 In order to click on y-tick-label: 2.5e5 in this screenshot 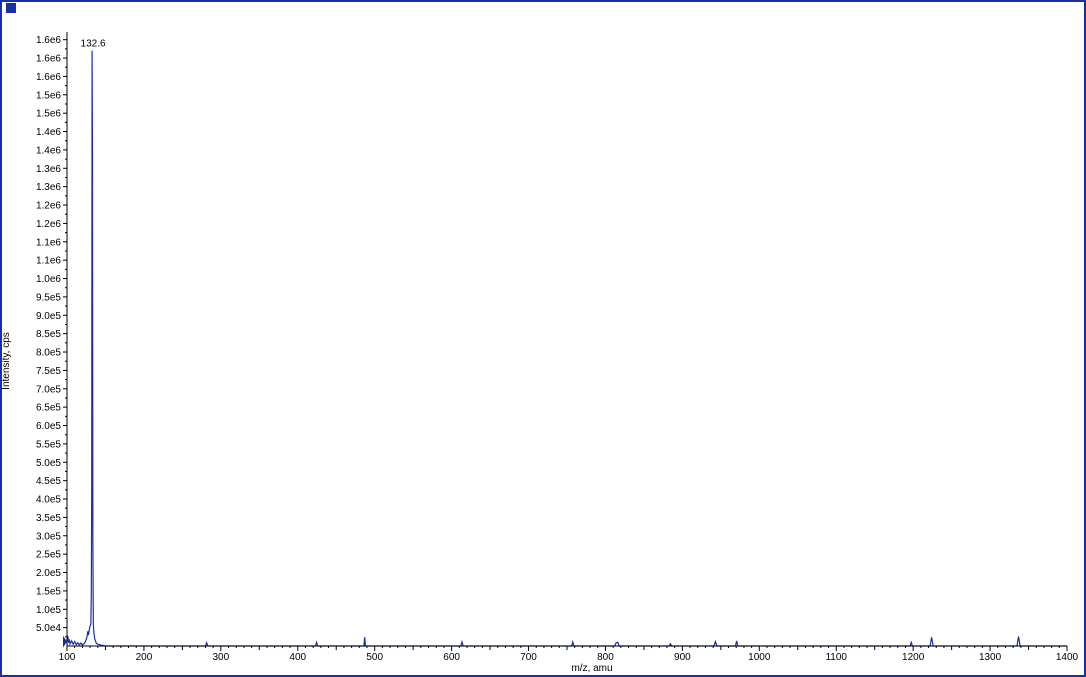, I will do `click(48, 555)`.